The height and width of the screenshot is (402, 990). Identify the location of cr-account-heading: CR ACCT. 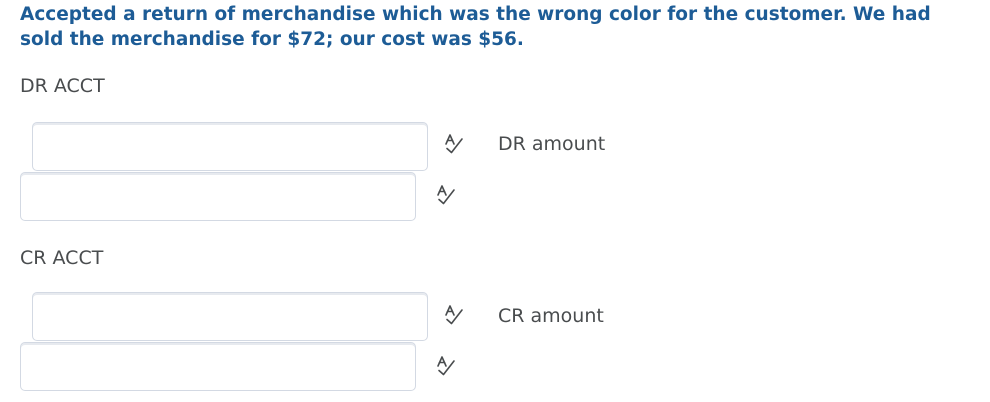
(62, 258).